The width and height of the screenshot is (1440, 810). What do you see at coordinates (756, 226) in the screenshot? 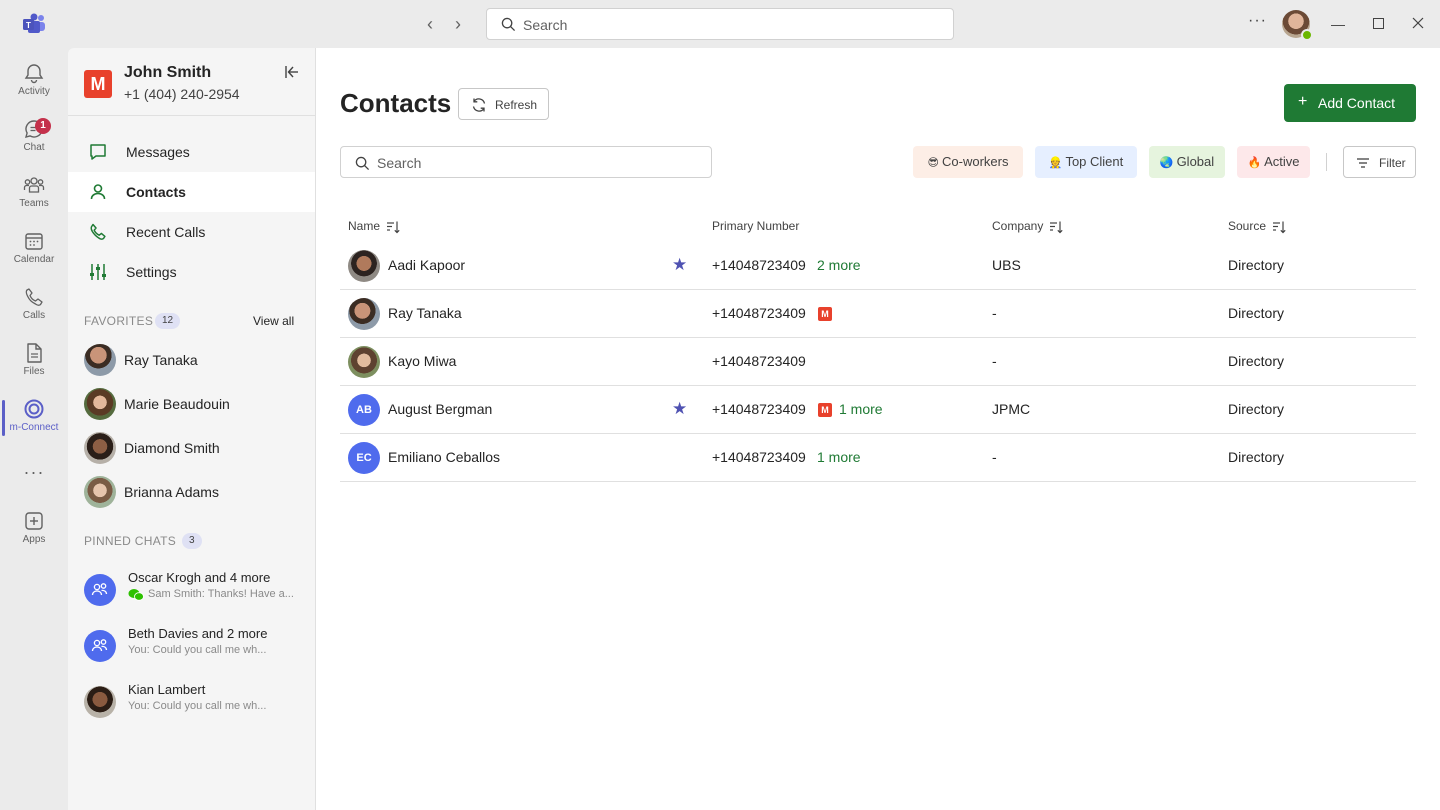
I see `header-label: Primary Number` at bounding box center [756, 226].